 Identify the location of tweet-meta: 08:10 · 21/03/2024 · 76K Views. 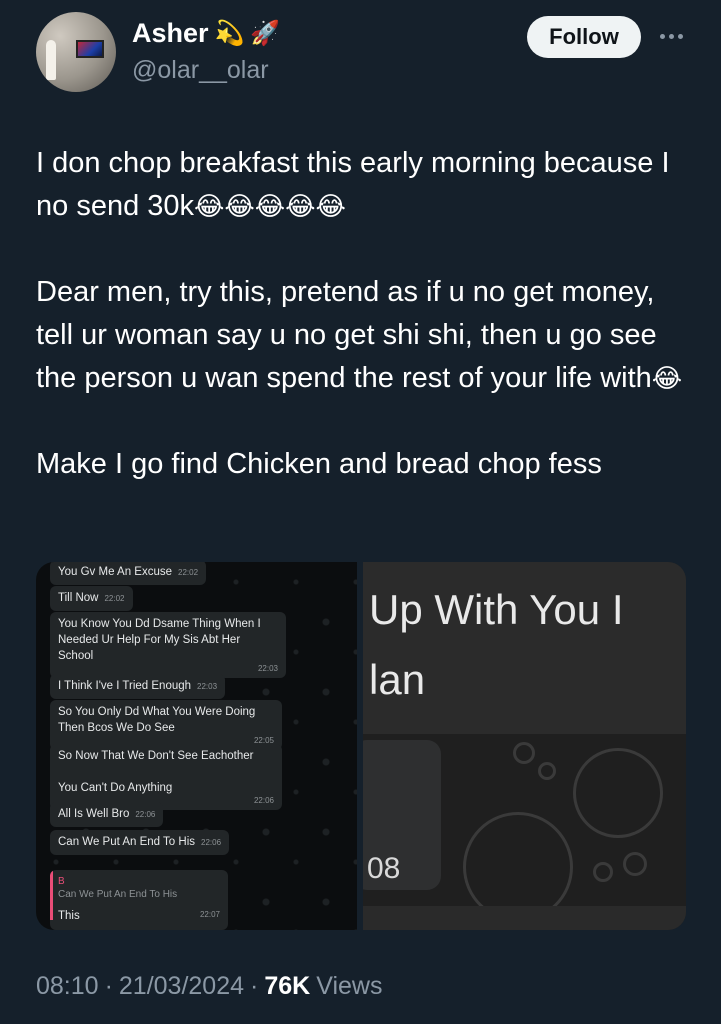
(209, 986).